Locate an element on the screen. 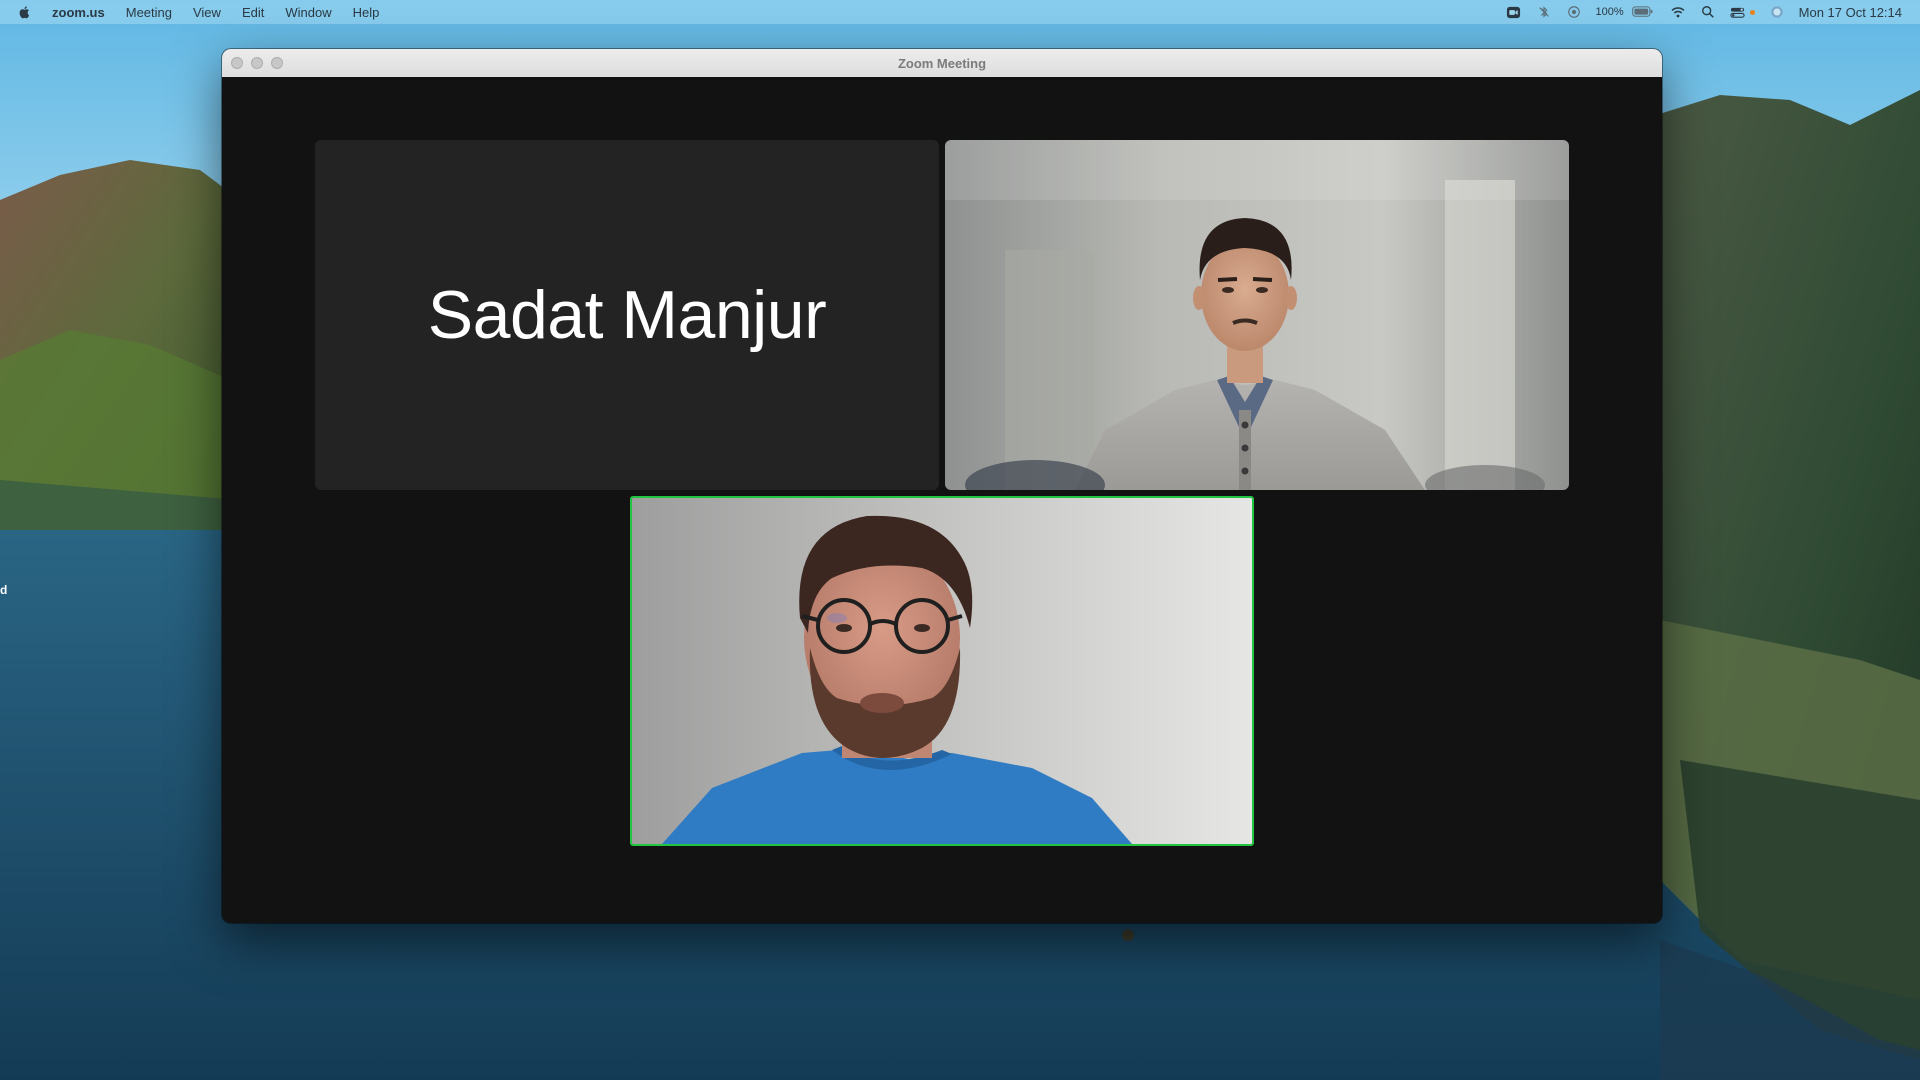  zoom-video-icon is located at coordinates (1514, 12).